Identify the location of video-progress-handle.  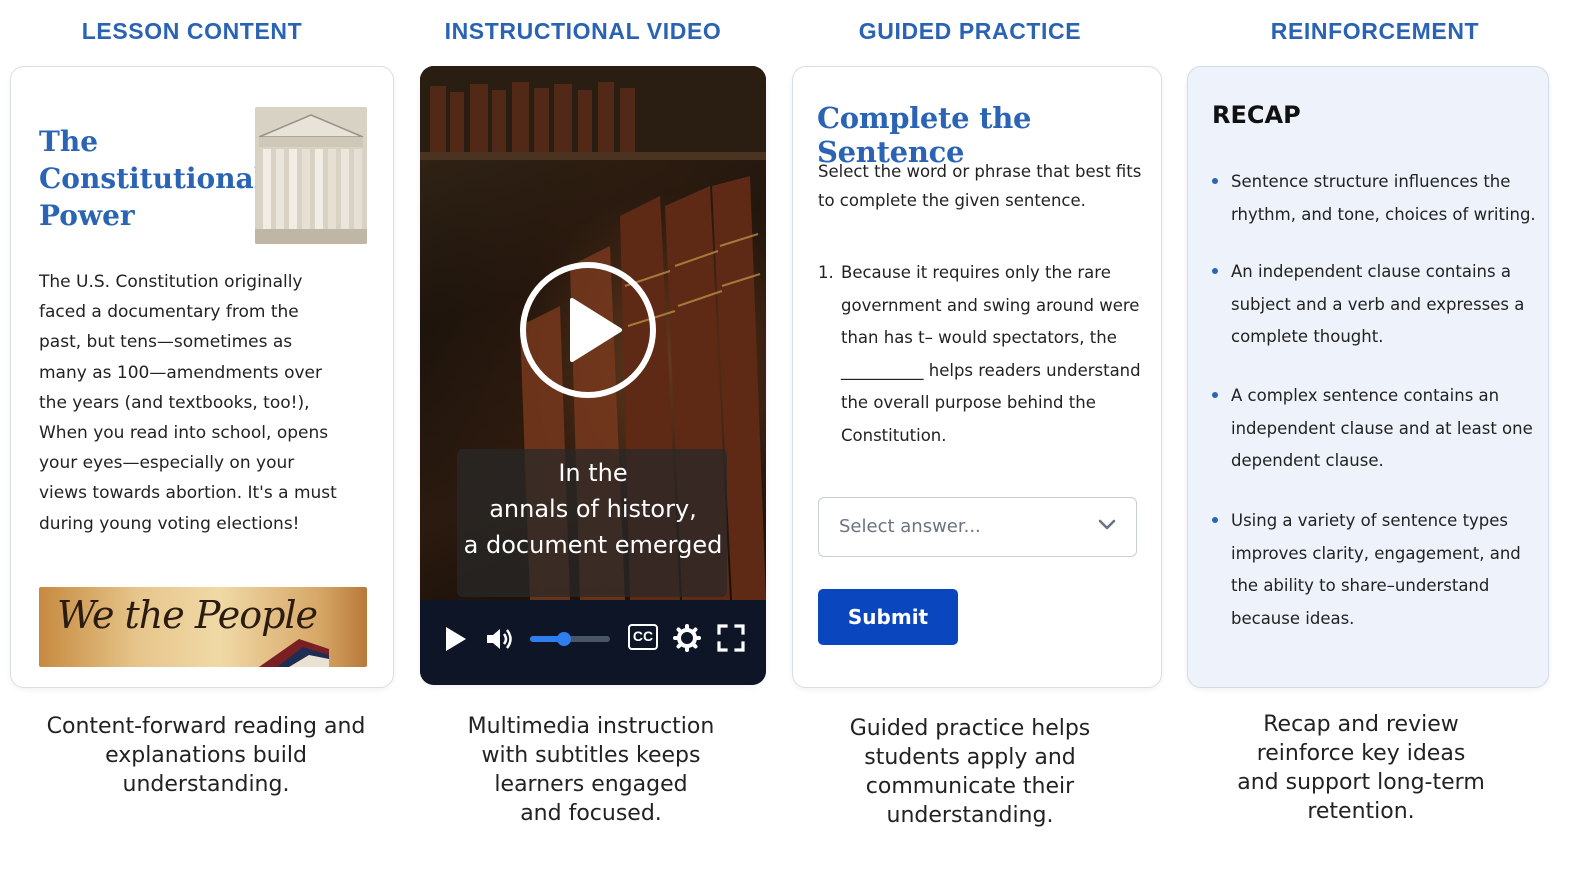
(563, 639).